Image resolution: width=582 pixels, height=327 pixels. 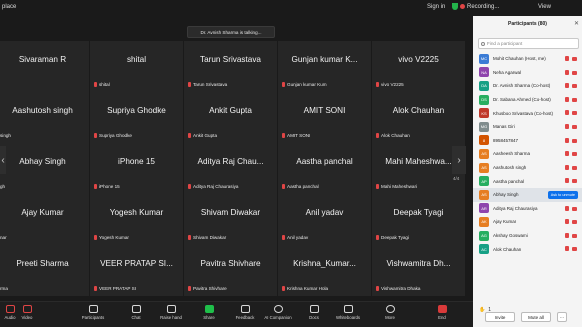 I want to click on tile-name: Deepak Tyagi, so click(x=418, y=212).